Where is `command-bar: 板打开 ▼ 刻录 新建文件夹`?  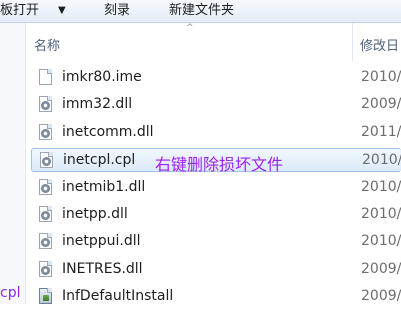 command-bar: 板打开 ▼ 刻录 新建文件夹 is located at coordinates (200, 11).